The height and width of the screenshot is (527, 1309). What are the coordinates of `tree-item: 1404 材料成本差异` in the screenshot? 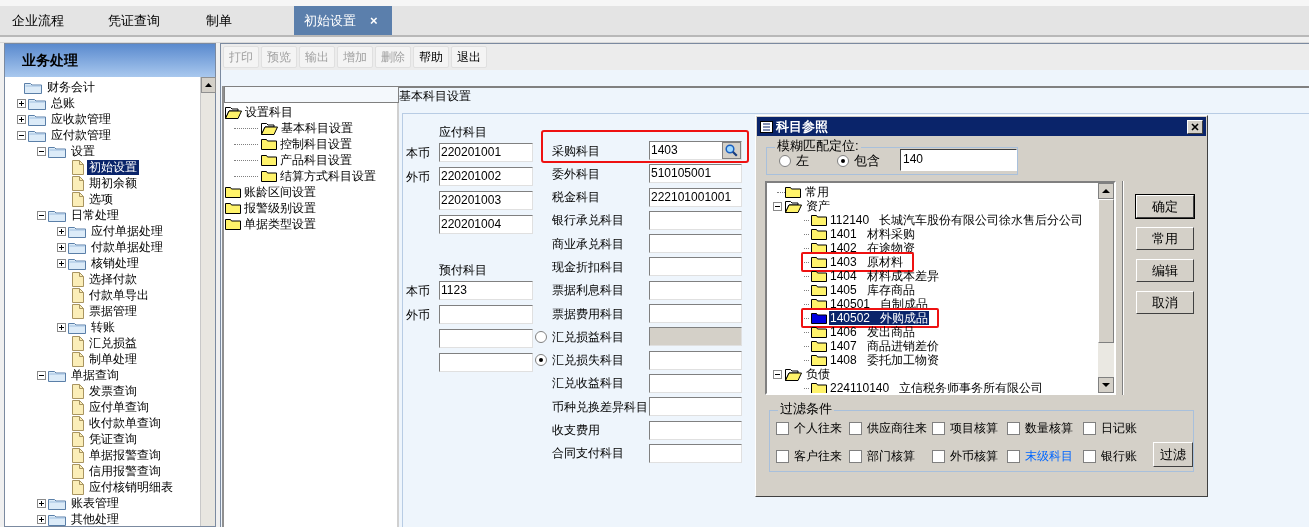 It's located at (884, 276).